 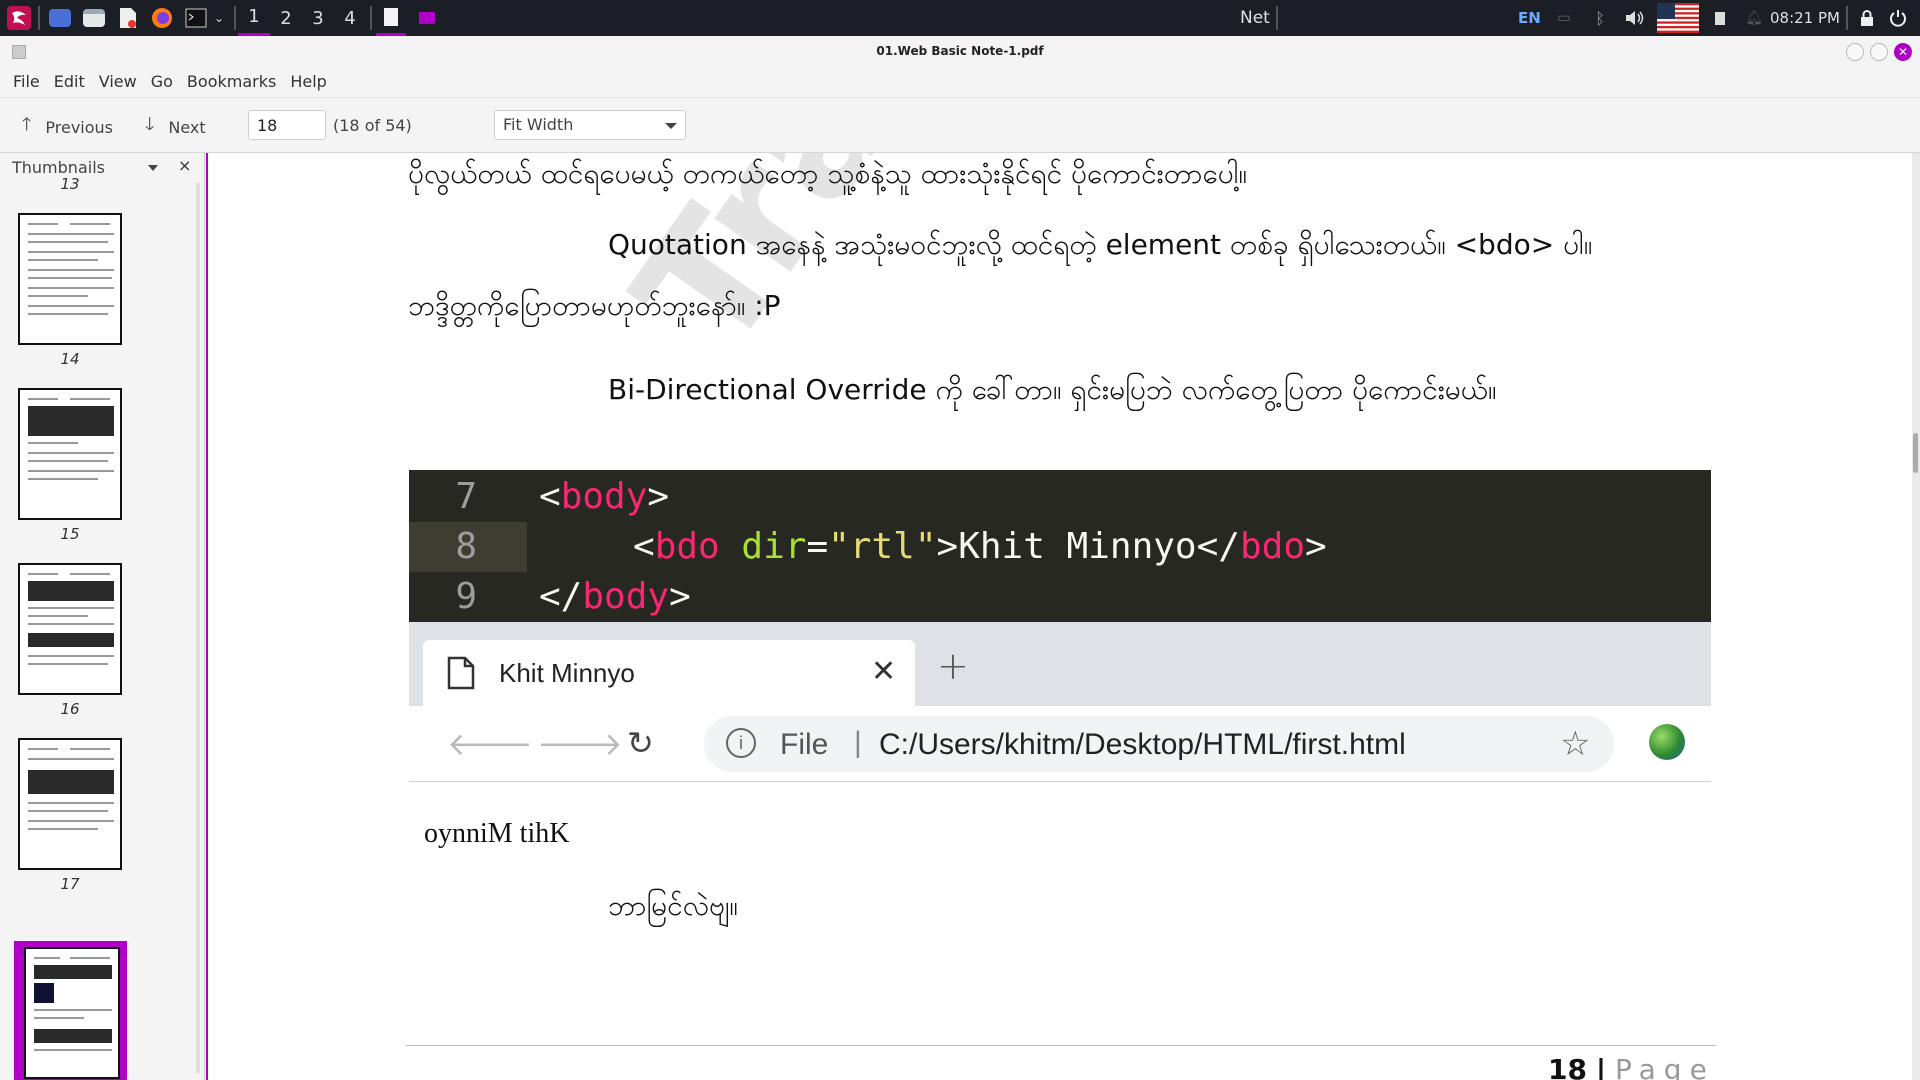 What do you see at coordinates (673, 905) in the screenshot?
I see `paragraph-4: ဘာမြင်လဲဗျ။` at bounding box center [673, 905].